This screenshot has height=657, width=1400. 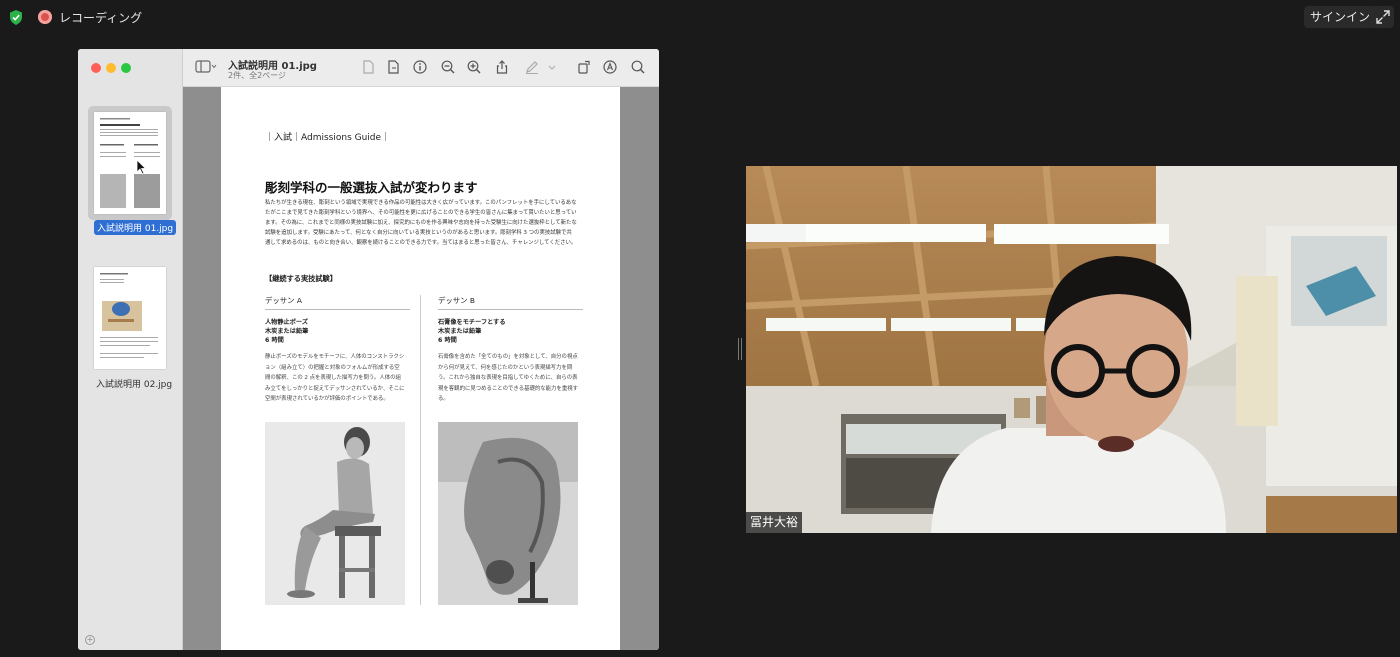 I want to click on column-b-theme-1: 石膏像をモチーフとする, so click(x=472, y=322).